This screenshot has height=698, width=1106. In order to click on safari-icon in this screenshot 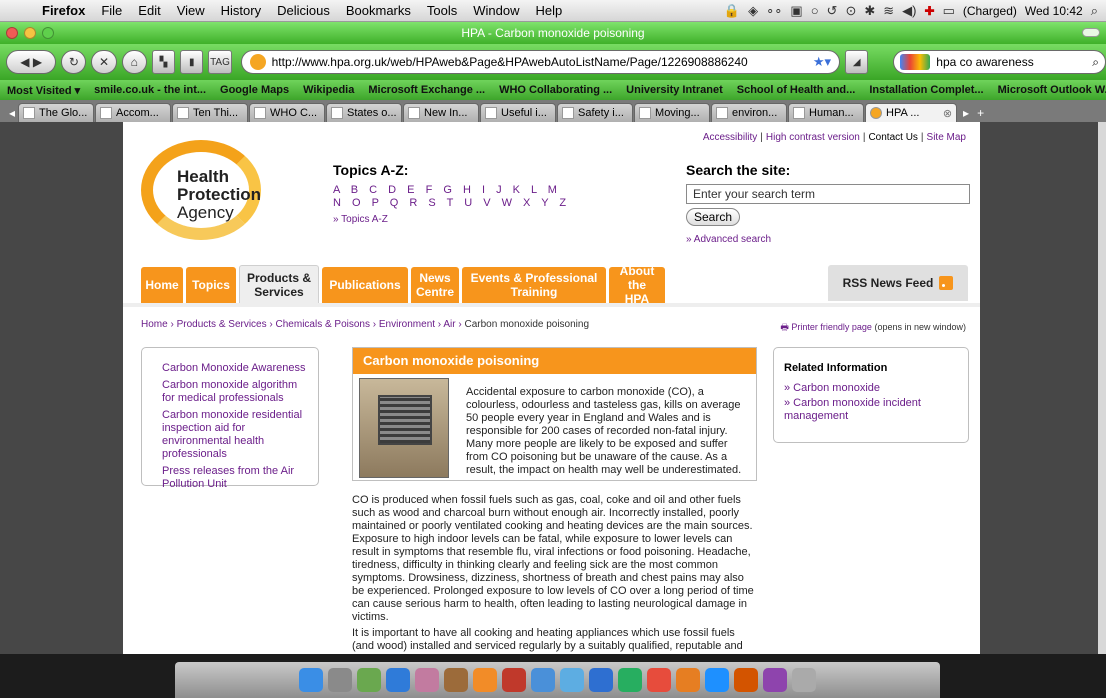, I will do `click(398, 680)`.